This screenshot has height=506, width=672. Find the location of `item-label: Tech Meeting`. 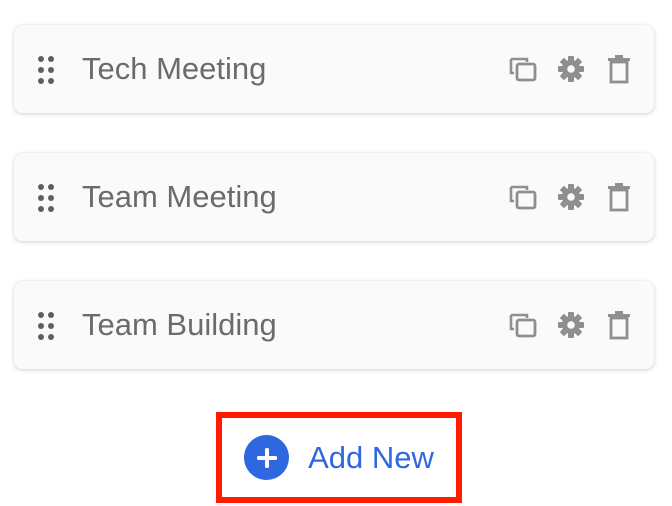

item-label: Tech Meeting is located at coordinates (174, 68).